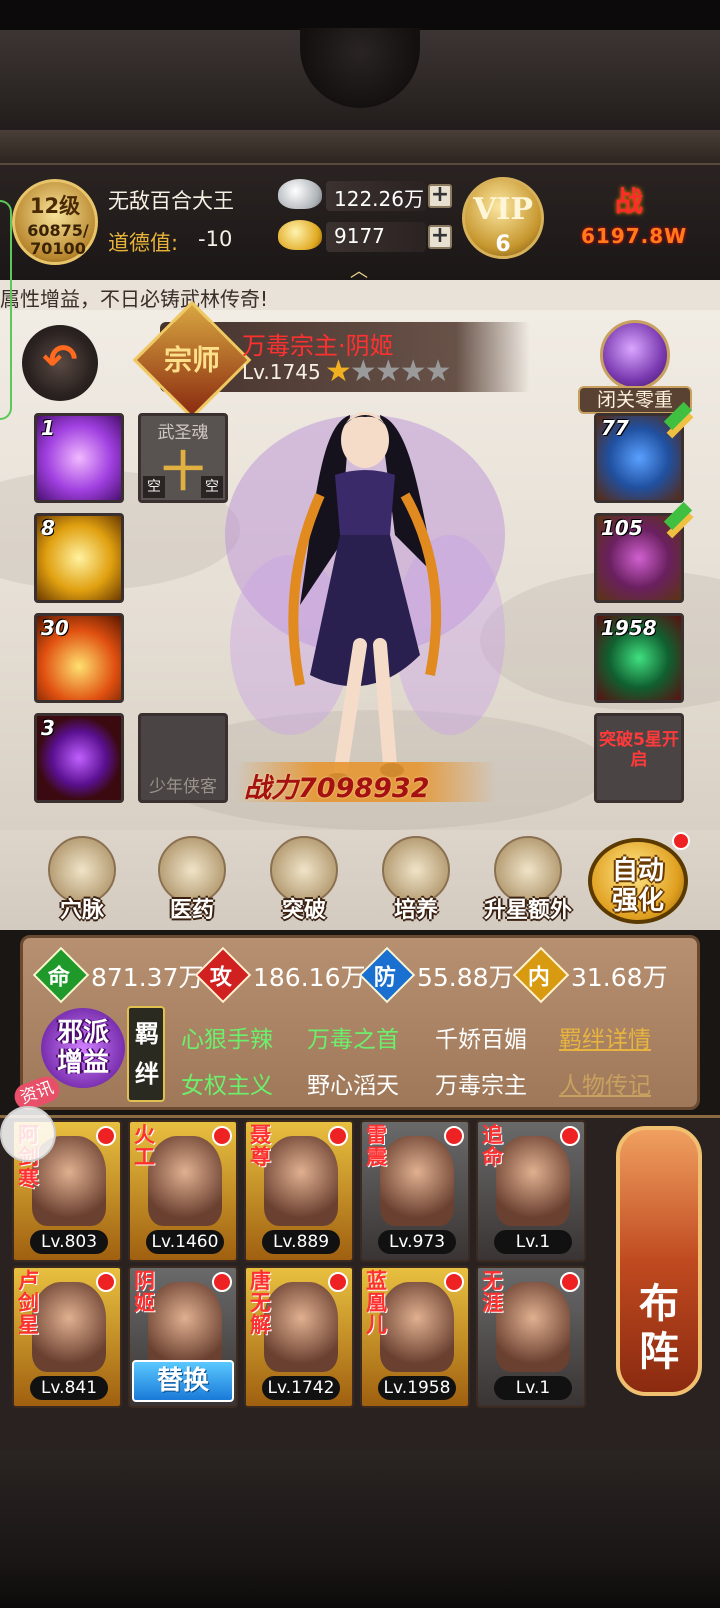 The height and width of the screenshot is (1608, 720). What do you see at coordinates (635, 367) in the screenshot?
I see `retreat-button: 闭关零重` at bounding box center [635, 367].